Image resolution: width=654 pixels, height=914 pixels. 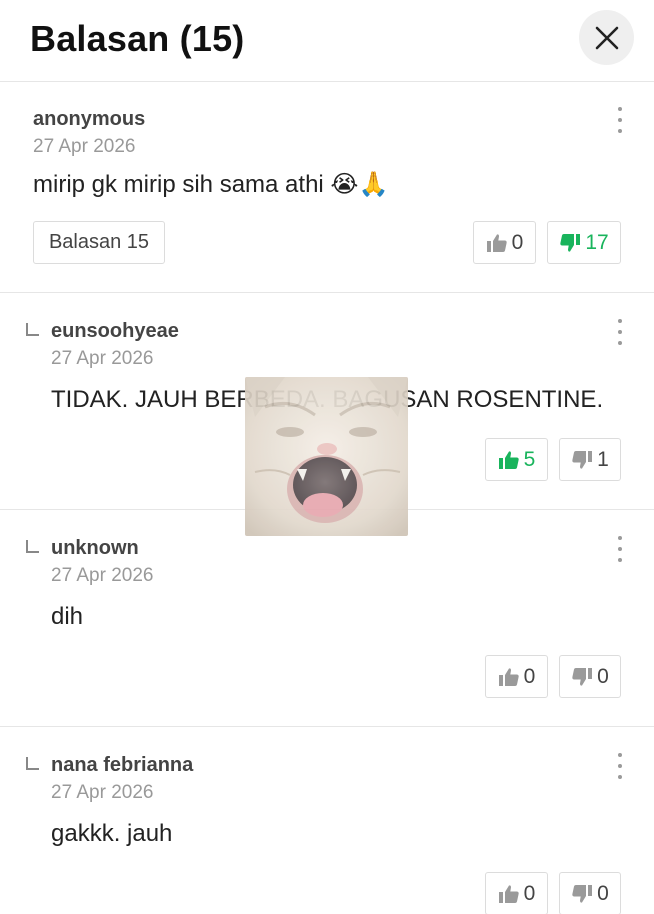 What do you see at coordinates (99, 242) in the screenshot?
I see `replies-button: Balasan 15` at bounding box center [99, 242].